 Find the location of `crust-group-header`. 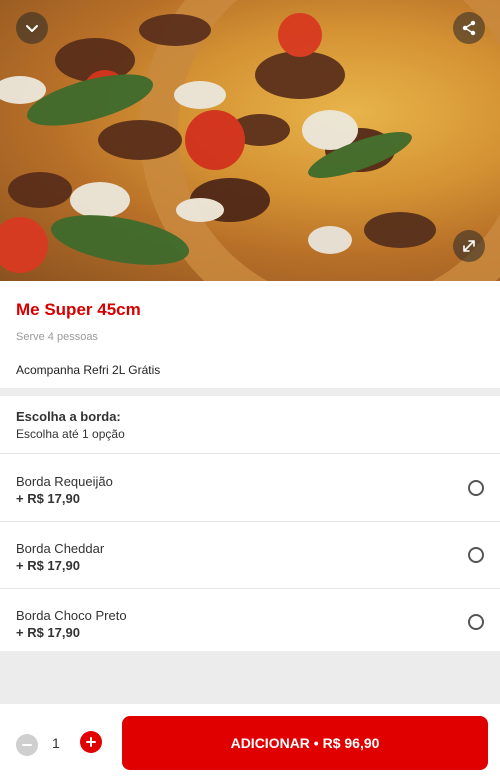

crust-group-header is located at coordinates (250, 425).